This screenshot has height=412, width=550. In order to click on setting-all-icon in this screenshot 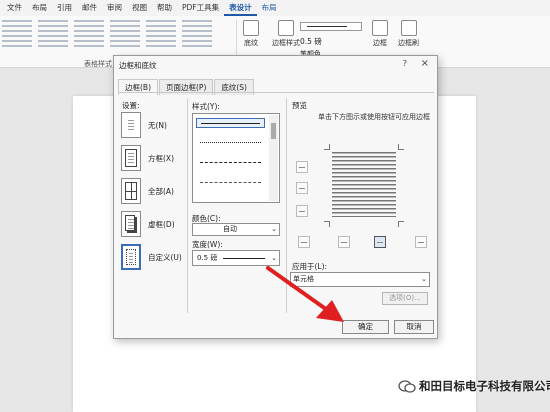, I will do `click(131, 191)`.